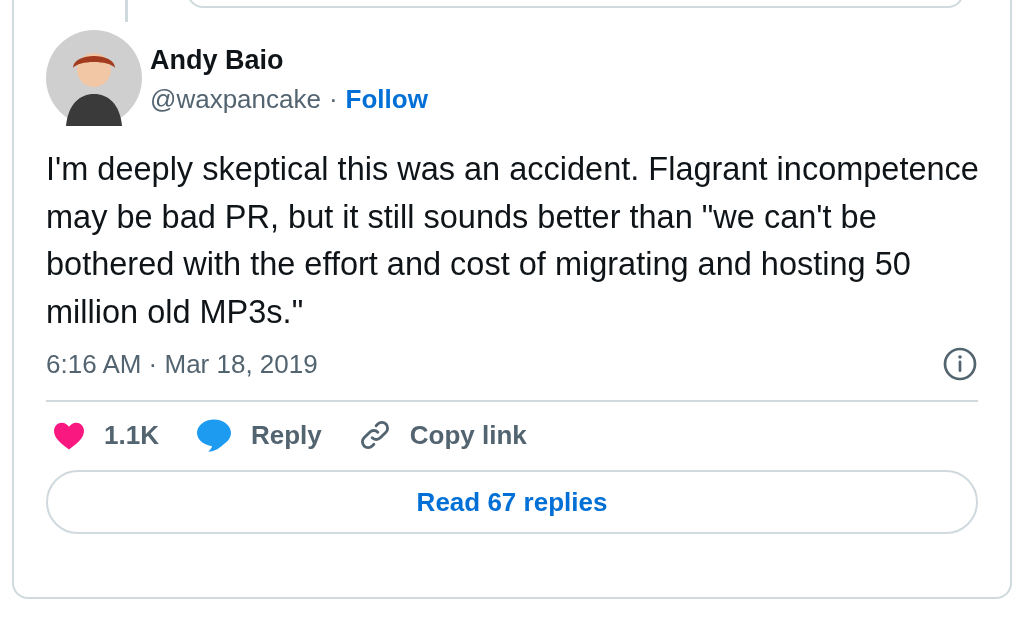 This screenshot has height=628, width=1024. Describe the element at coordinates (960, 364) in the screenshot. I see `info-icon` at that location.